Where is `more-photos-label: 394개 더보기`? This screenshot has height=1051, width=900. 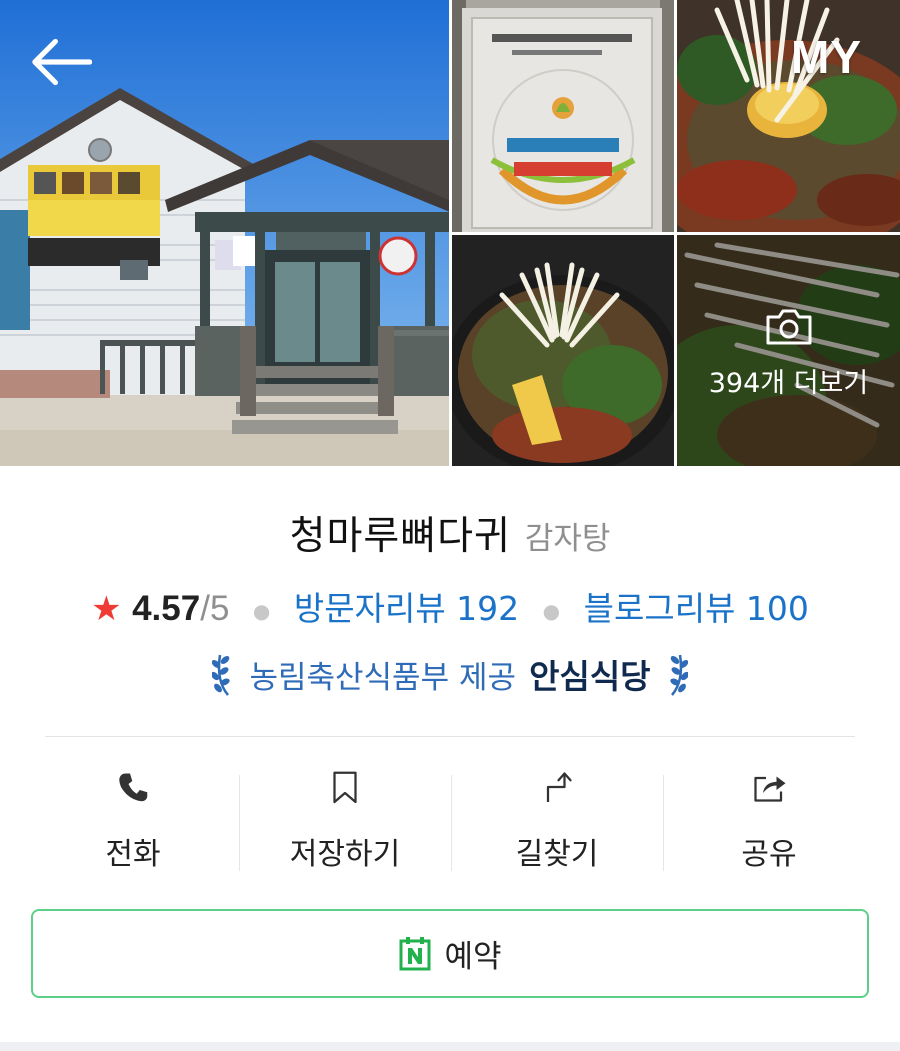 more-photos-label: 394개 더보기 is located at coordinates (788, 383).